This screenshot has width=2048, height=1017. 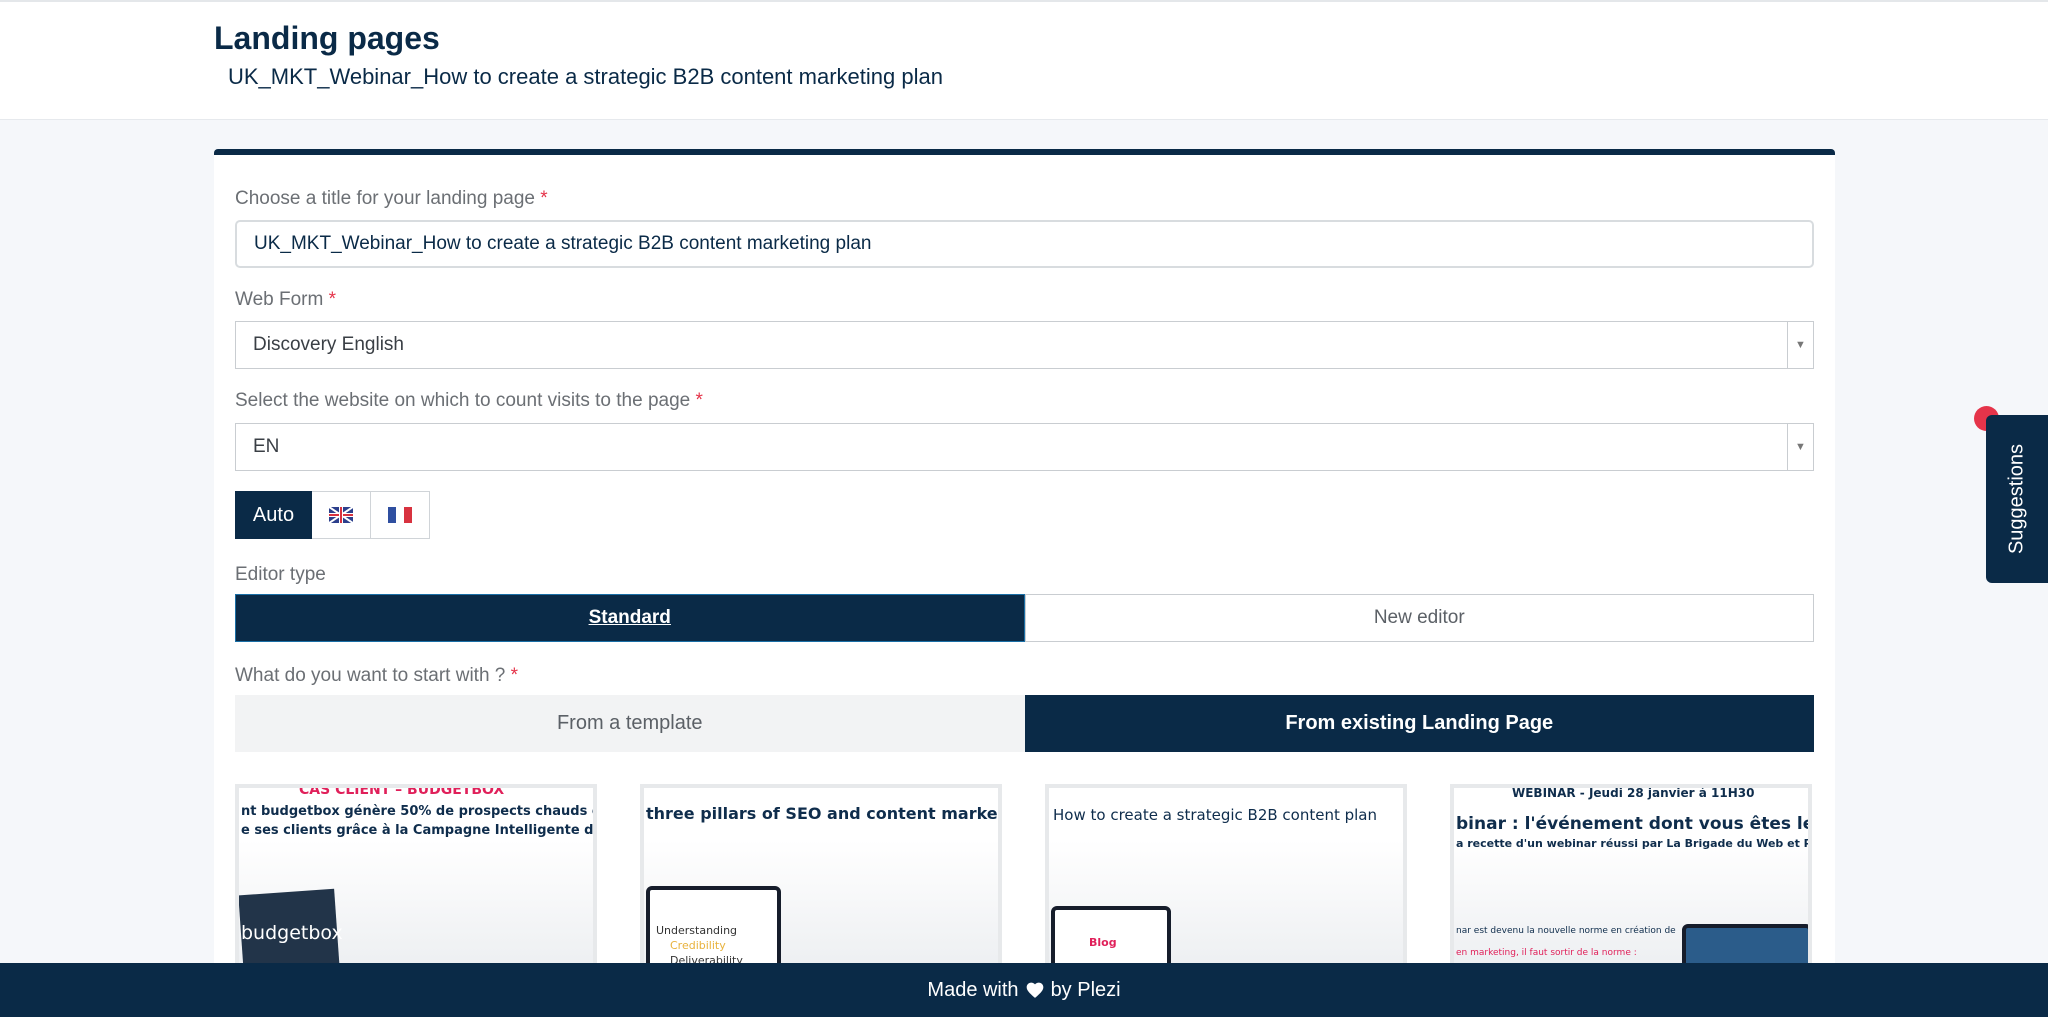 I want to click on language-english-button, so click(x=341, y=515).